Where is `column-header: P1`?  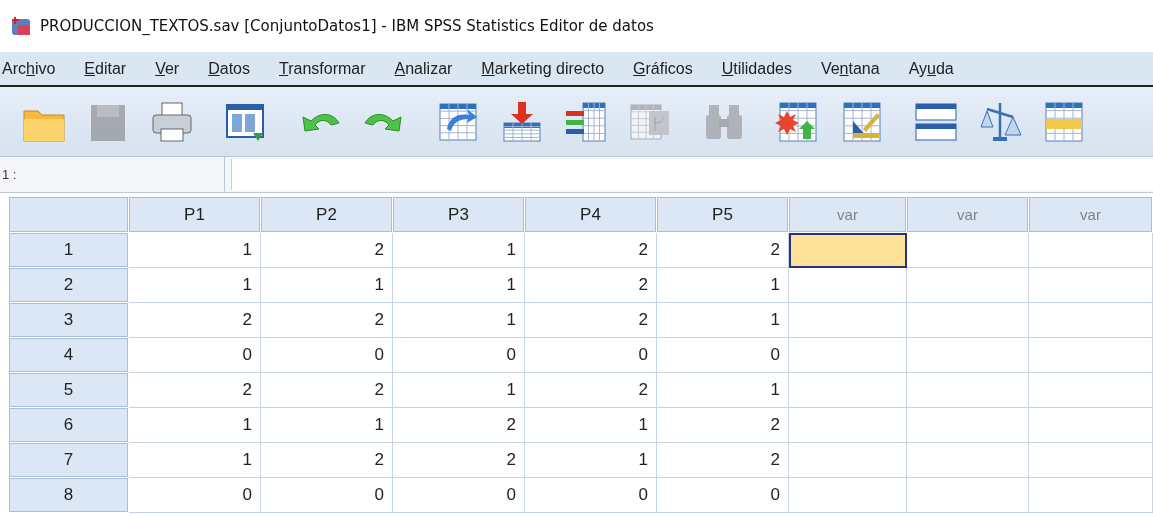 column-header: P1 is located at coordinates (194, 214).